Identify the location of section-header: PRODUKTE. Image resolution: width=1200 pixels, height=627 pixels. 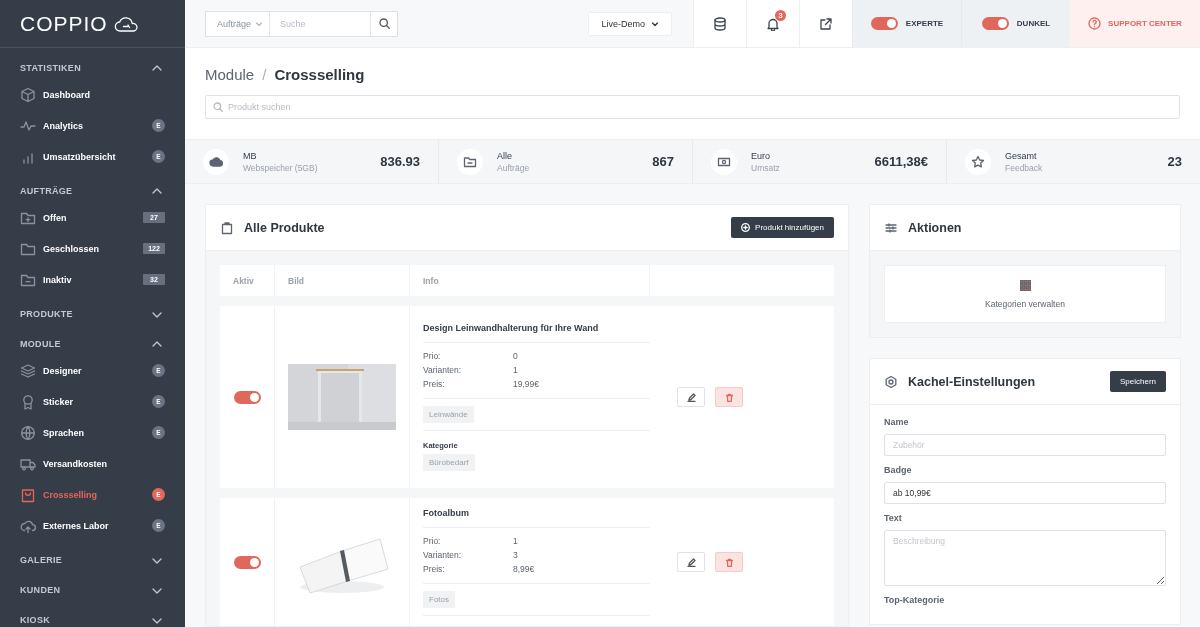
(92, 314).